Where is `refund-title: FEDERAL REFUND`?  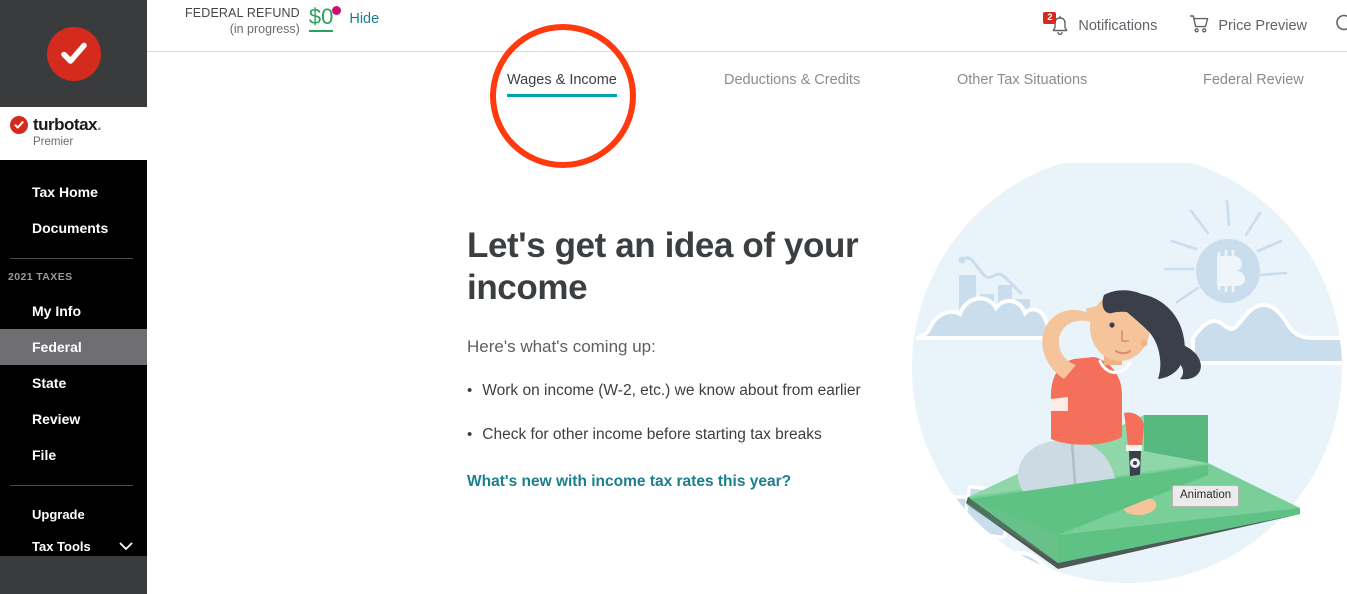
refund-title: FEDERAL REFUND is located at coordinates (242, 13).